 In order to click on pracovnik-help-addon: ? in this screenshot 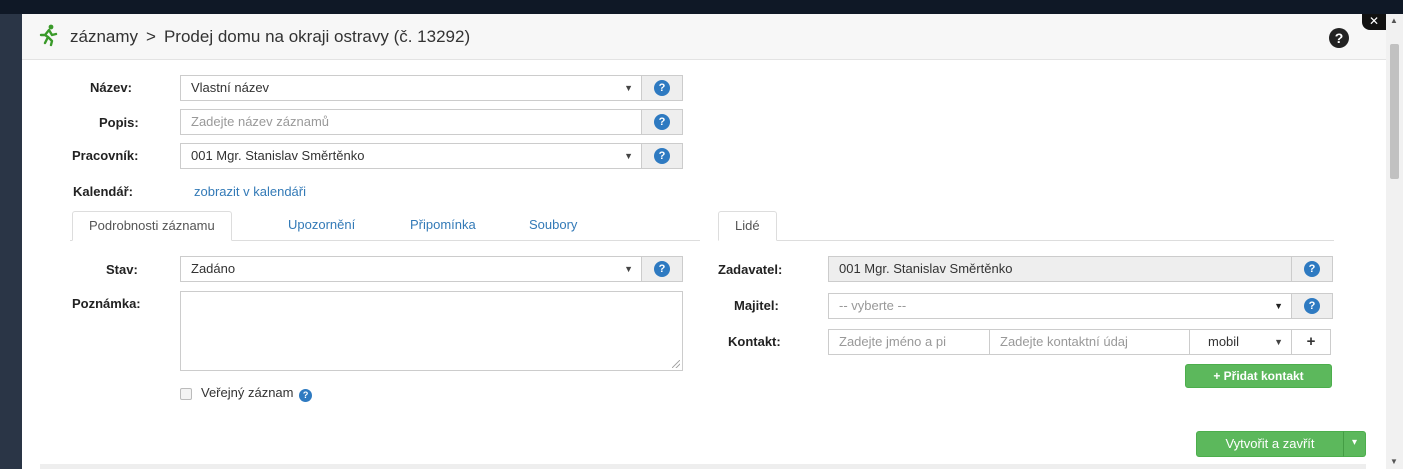, I will do `click(662, 156)`.